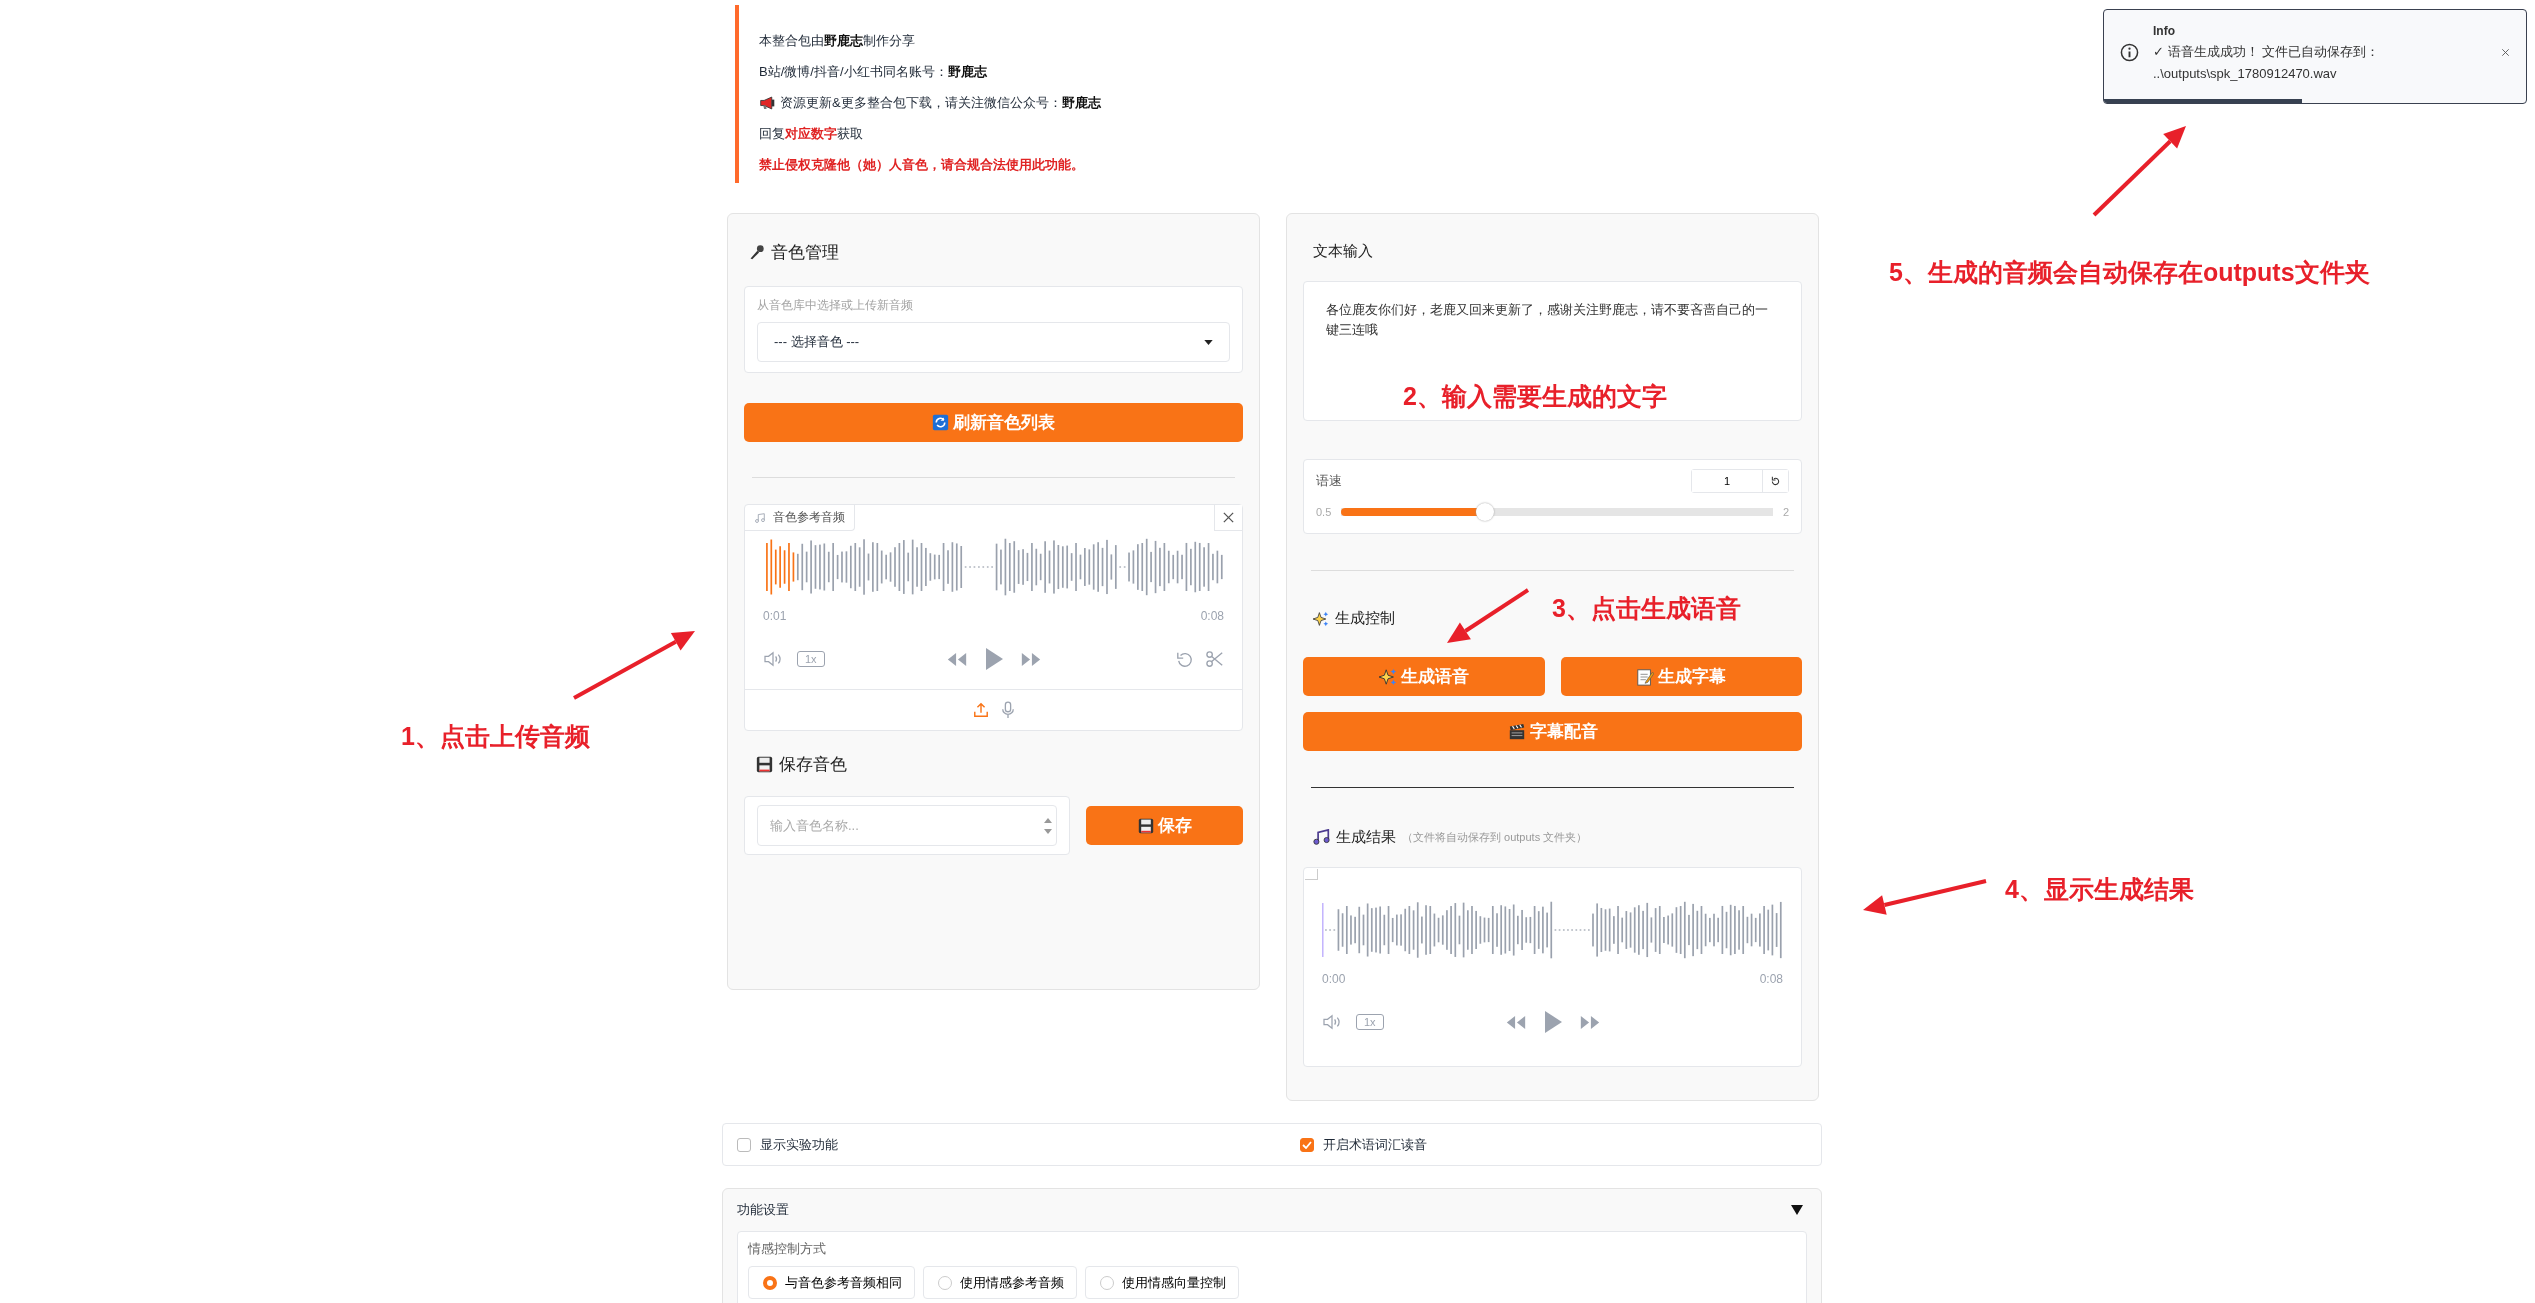  Describe the element at coordinates (1048, 820) in the screenshot. I see `spin-up-icon` at that location.